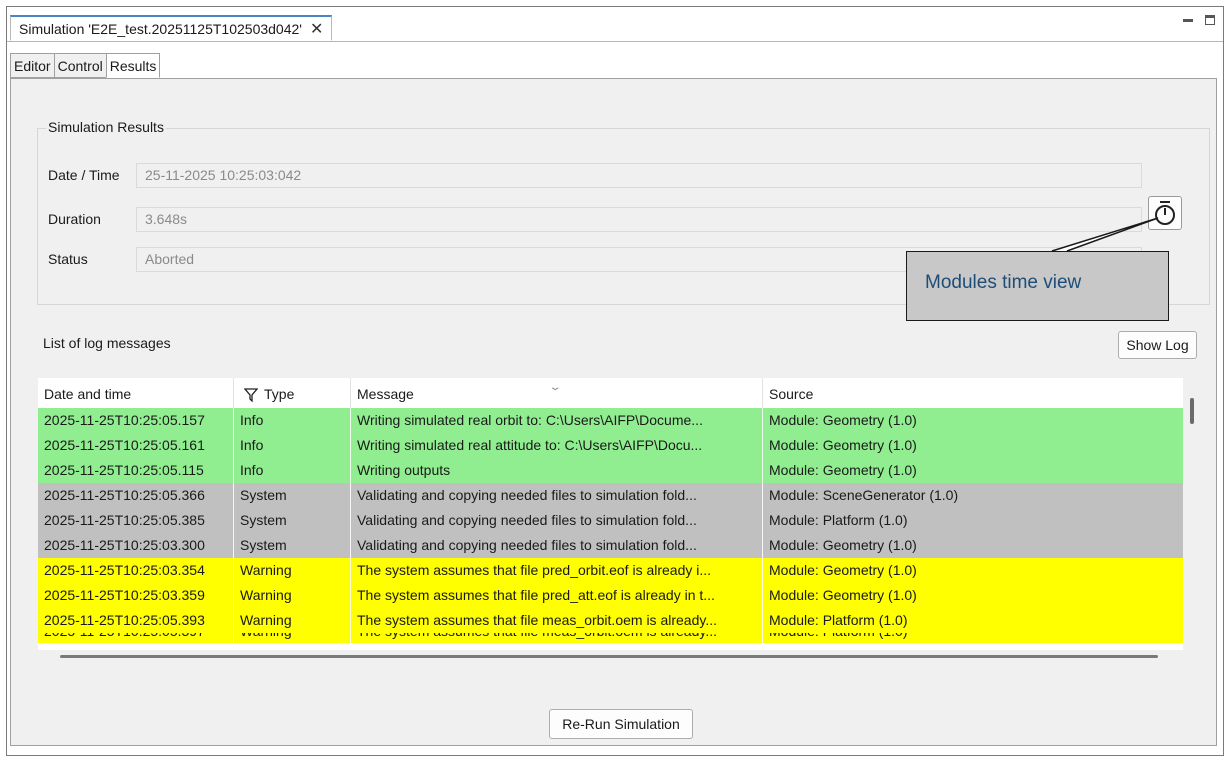  What do you see at coordinates (1210, 20) in the screenshot?
I see `maximize-icon` at bounding box center [1210, 20].